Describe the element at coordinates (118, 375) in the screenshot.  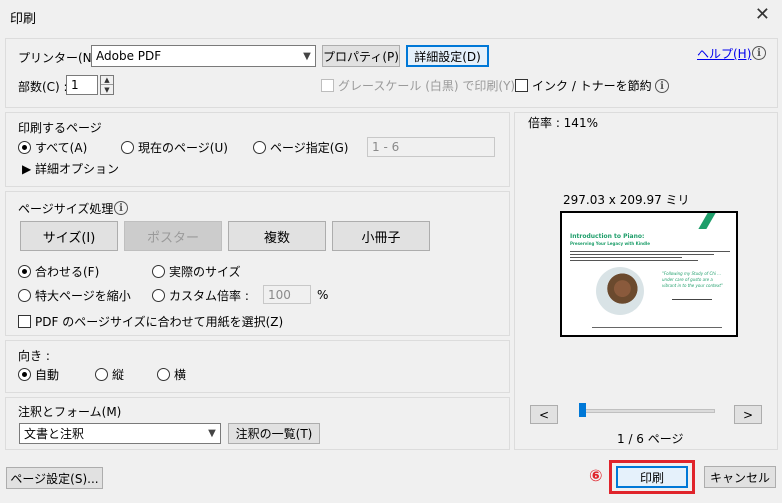
I see `orientation-portrait-label: 縦` at that location.